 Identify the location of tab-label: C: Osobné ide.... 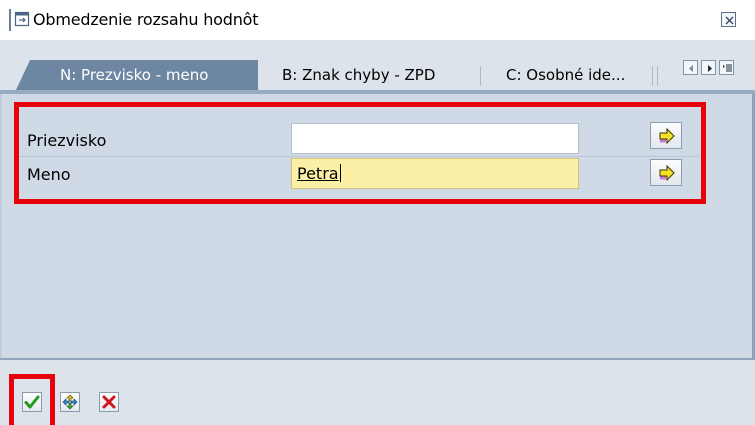
(566, 75).